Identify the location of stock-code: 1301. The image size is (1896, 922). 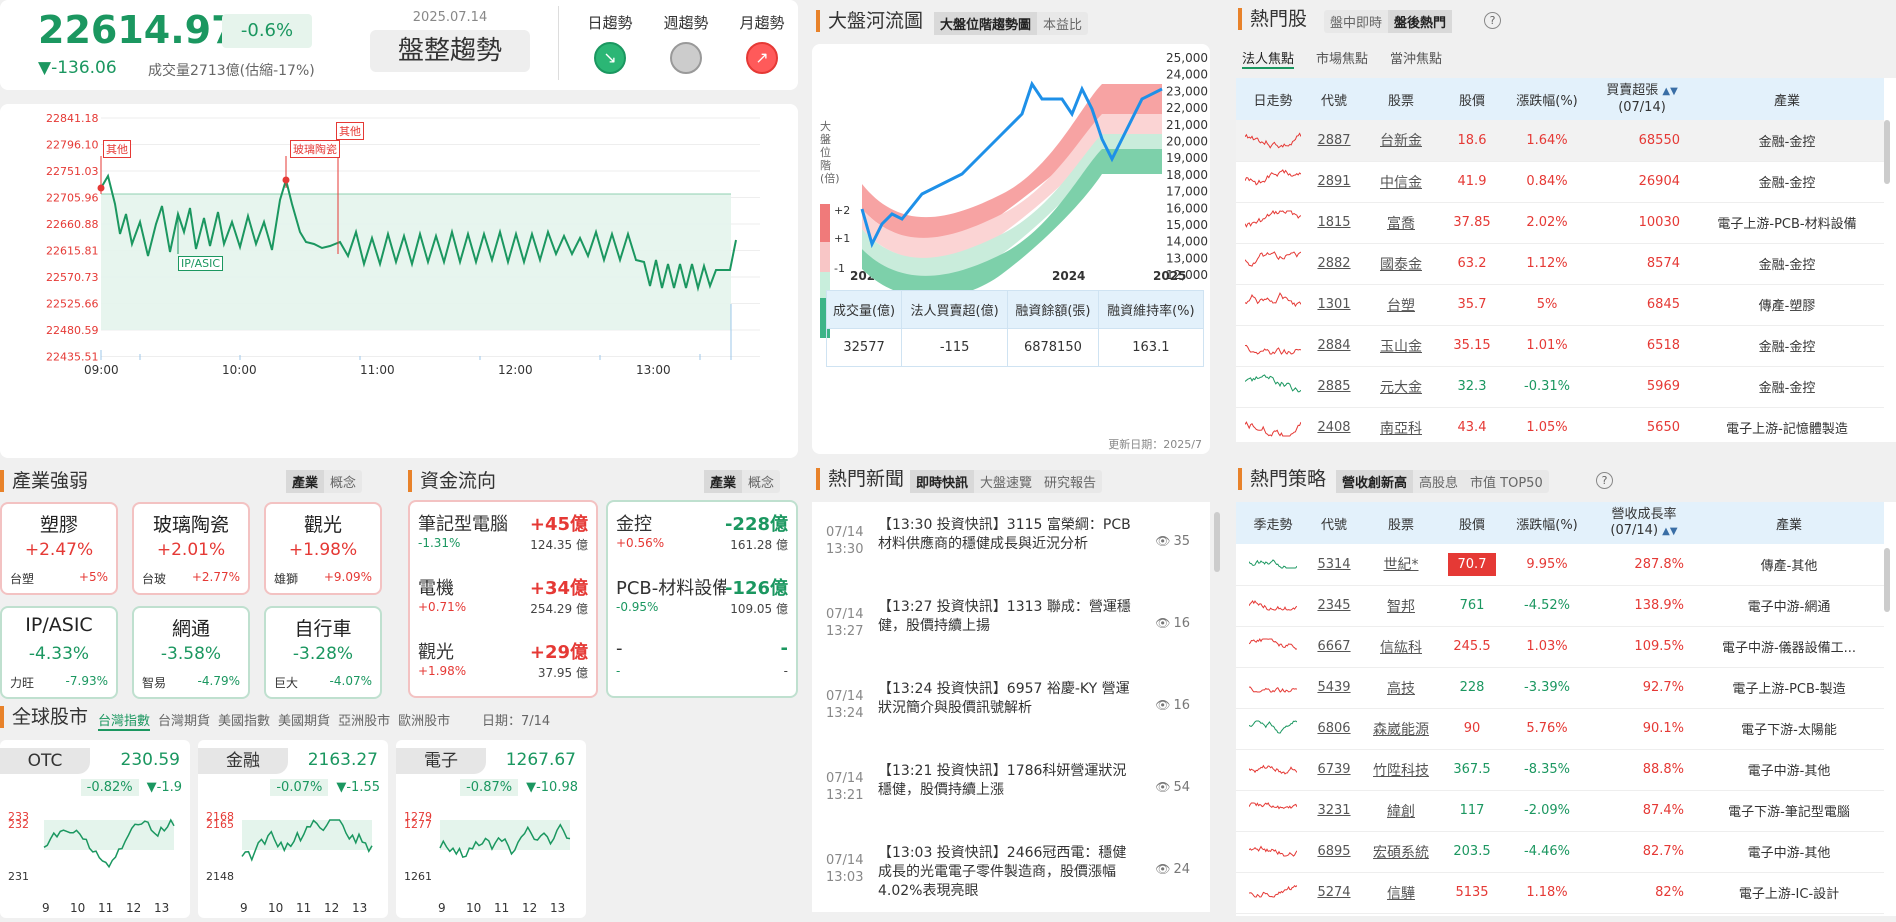
(1334, 305).